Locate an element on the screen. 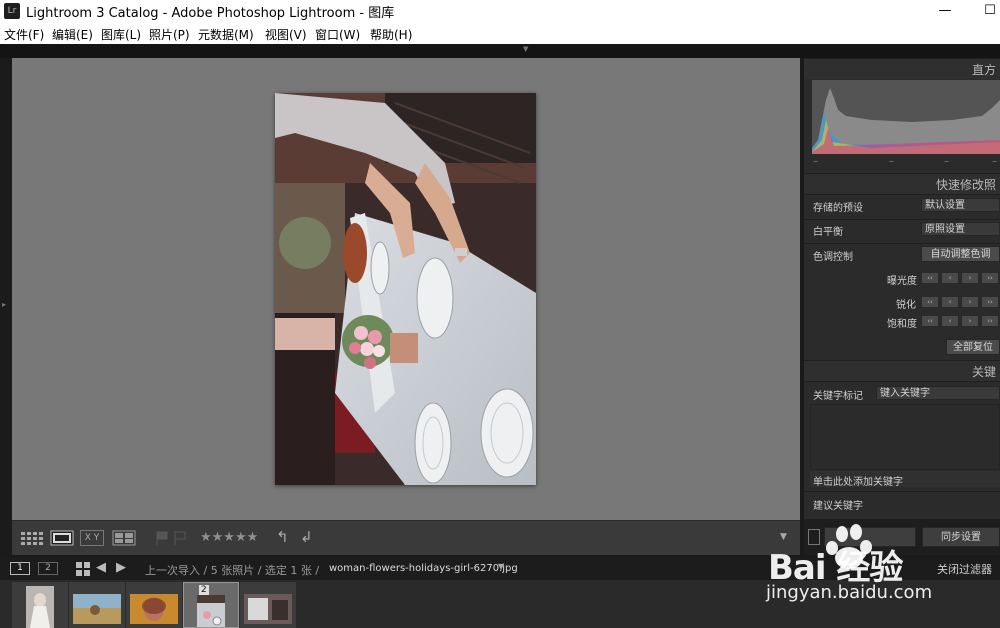 This screenshot has height=628, width=1000. keywording-panel-header: 关键 is located at coordinates (902, 370).